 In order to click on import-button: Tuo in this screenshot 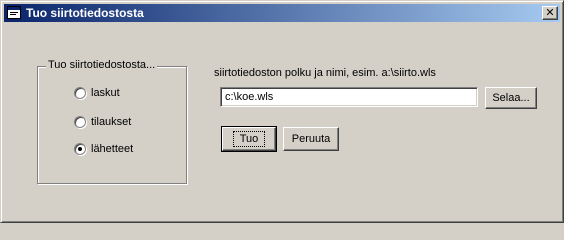, I will do `click(249, 139)`.